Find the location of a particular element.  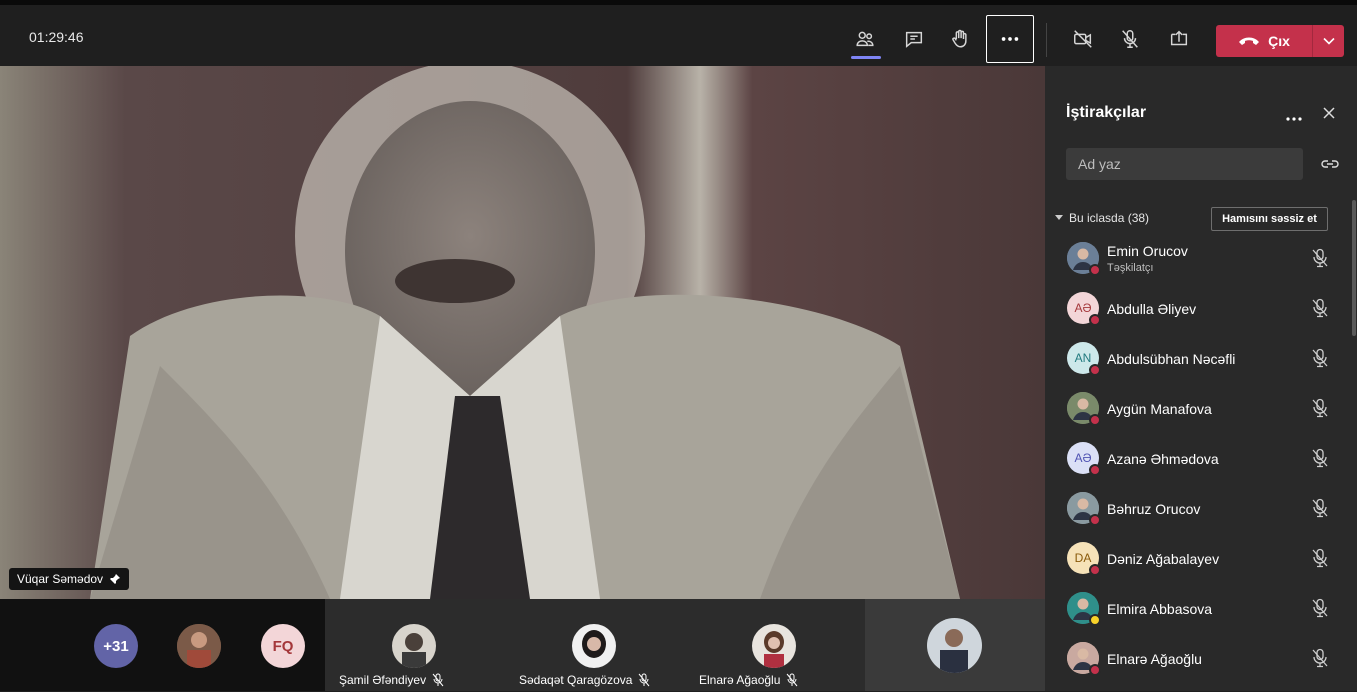

participant-row: Elmira Abbasova is located at coordinates (1195, 617).